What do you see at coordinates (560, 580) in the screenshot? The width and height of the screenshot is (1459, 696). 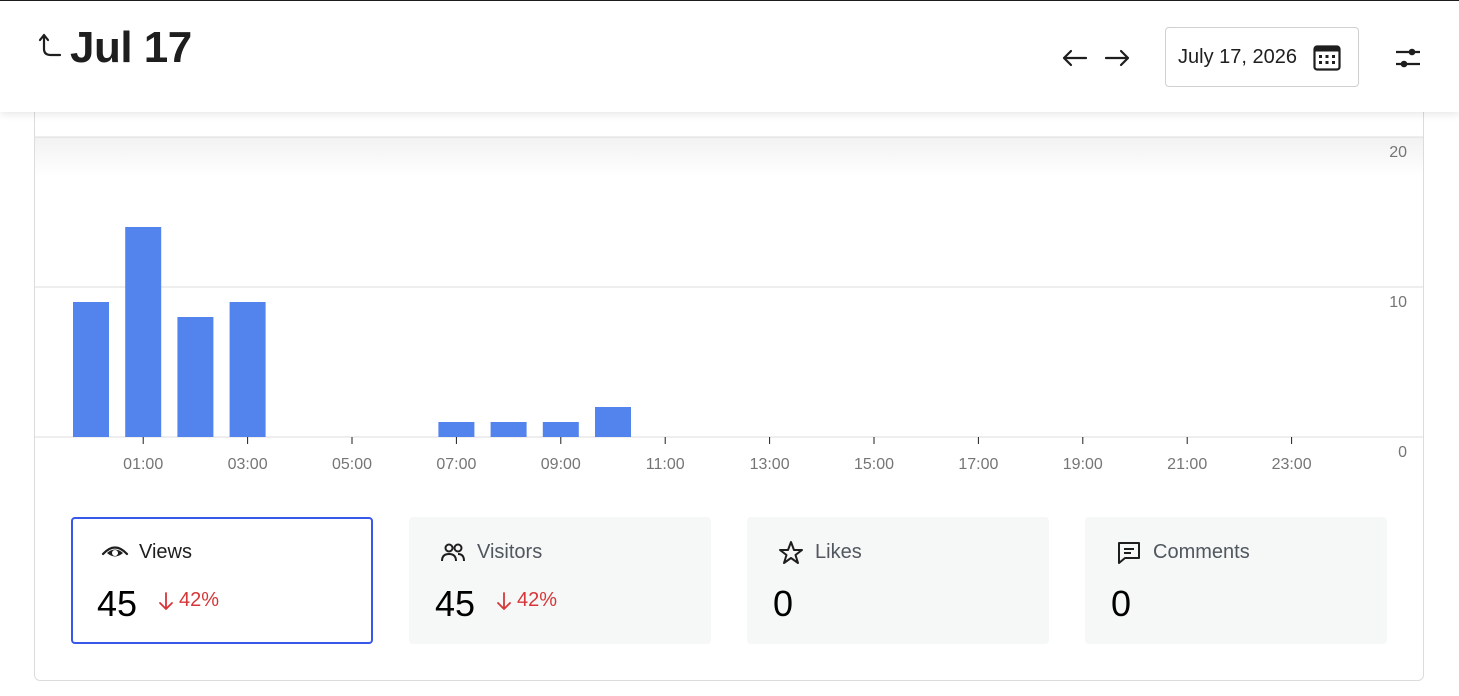 I see `stat-tab-visitors: Visitors 45 42%` at bounding box center [560, 580].